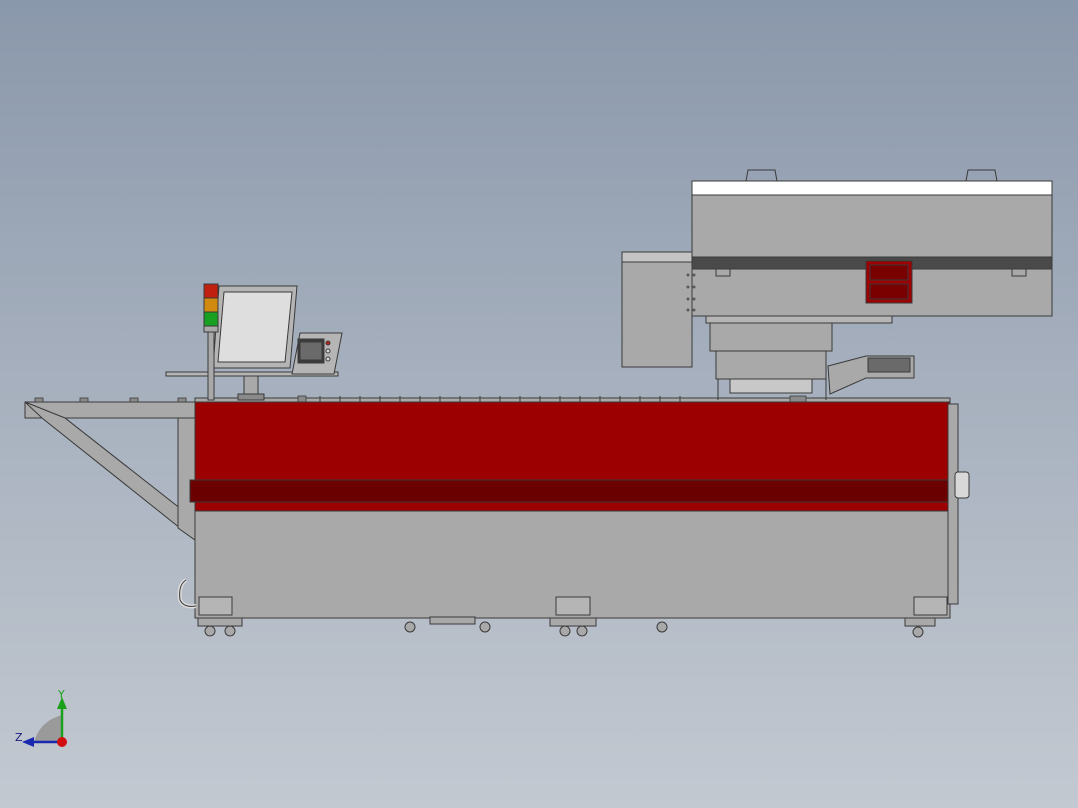 This screenshot has height=808, width=1078. What do you see at coordinates (566, 627) in the screenshot?
I see `feet-casters` at bounding box center [566, 627].